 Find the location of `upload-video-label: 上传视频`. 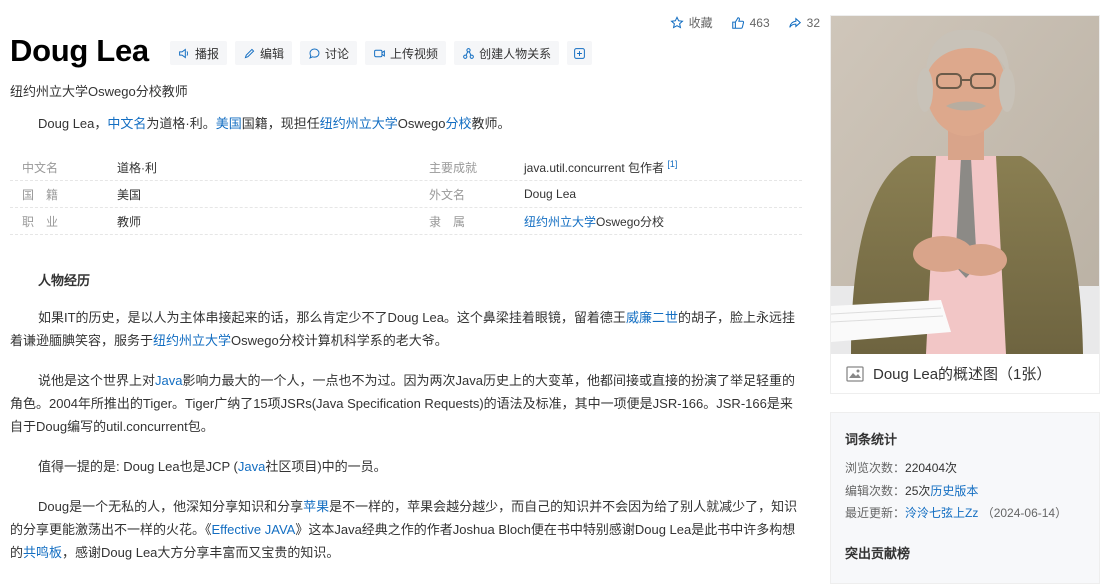

upload-video-label: 上传视频 is located at coordinates (414, 53).